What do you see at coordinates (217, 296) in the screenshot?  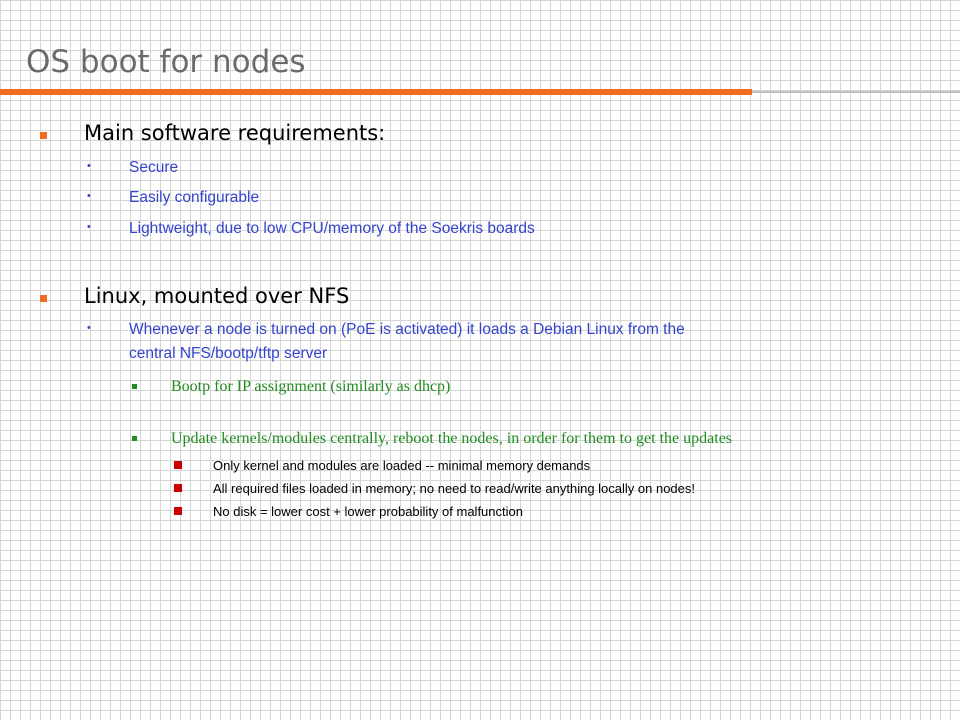 I see `section-heading-text: Linux, mounted over NFS` at bounding box center [217, 296].